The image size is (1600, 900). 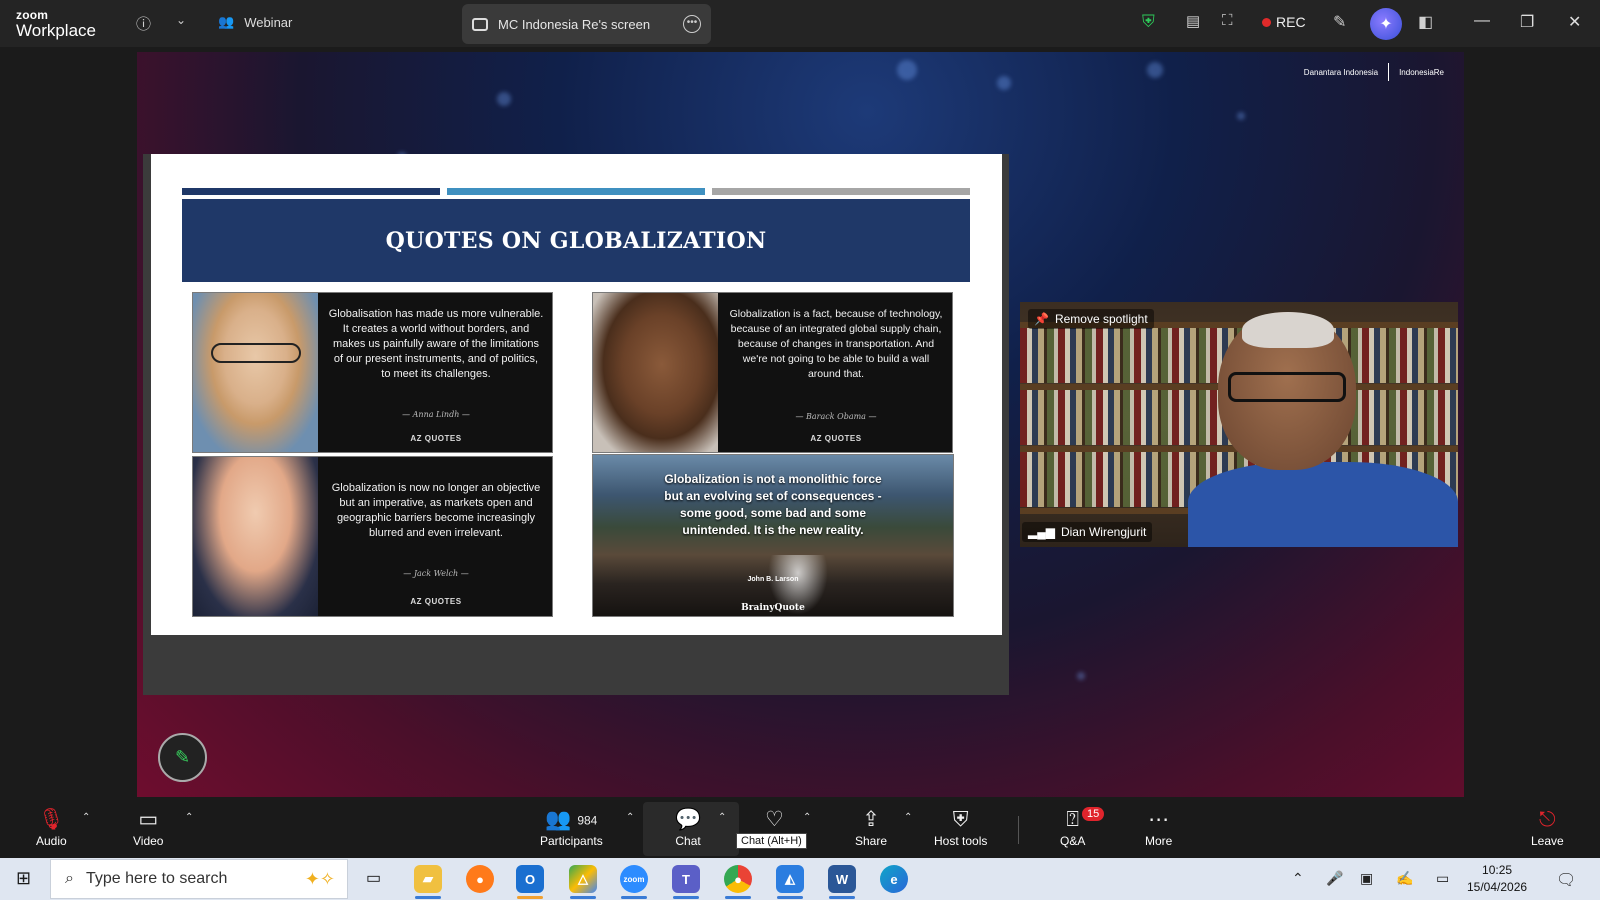 What do you see at coordinates (574, 24) in the screenshot?
I see `share-tab-label: MC Indonesia Re's screen` at bounding box center [574, 24].